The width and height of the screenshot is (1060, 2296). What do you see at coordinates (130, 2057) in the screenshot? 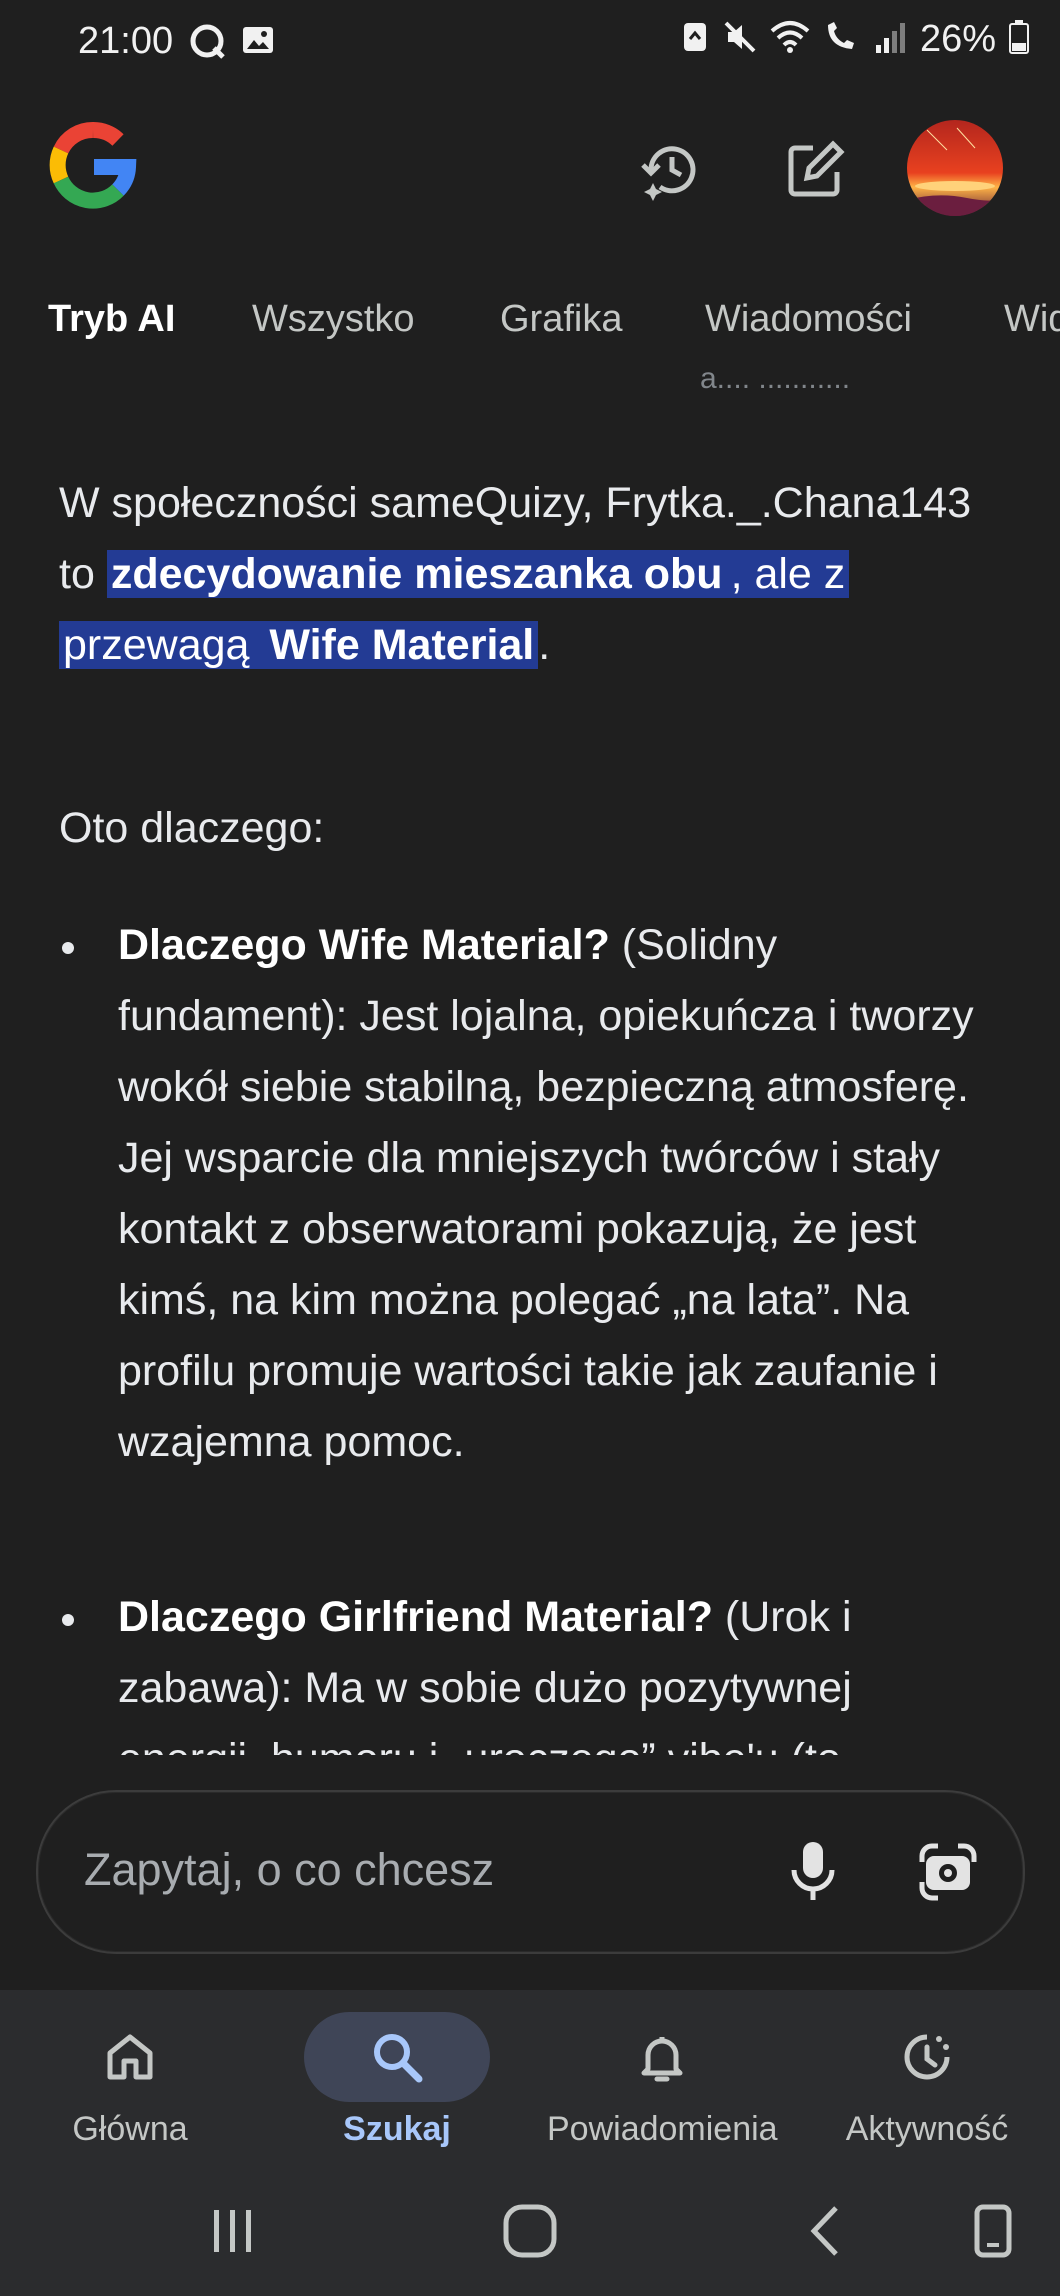
I see `home-icon` at bounding box center [130, 2057].